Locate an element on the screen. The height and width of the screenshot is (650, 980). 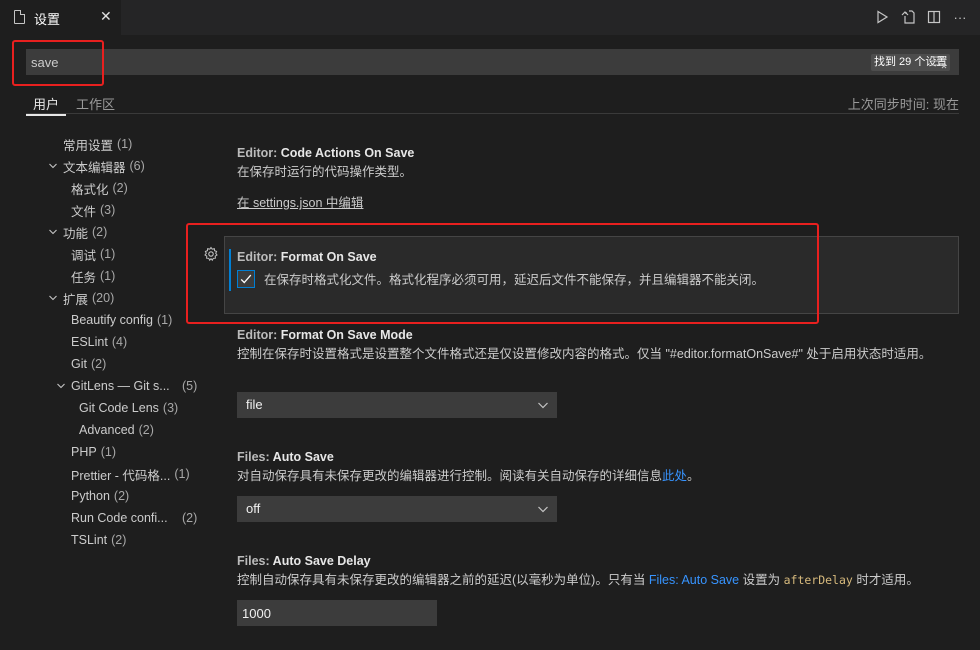
gear-icon is located at coordinates (211, 254).